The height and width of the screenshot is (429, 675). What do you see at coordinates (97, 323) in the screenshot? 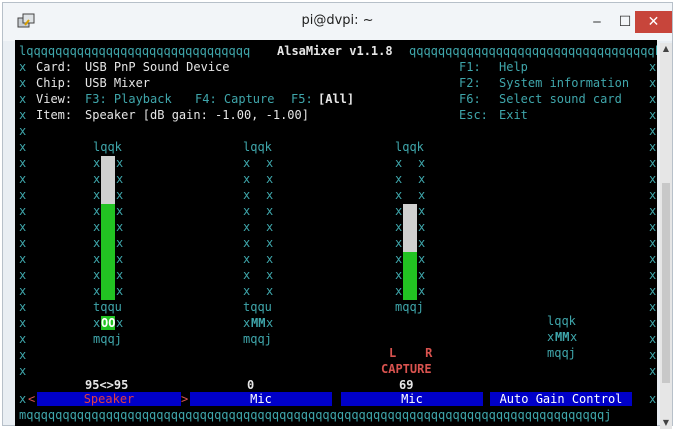
I see `mute-left: x` at bounding box center [97, 323].